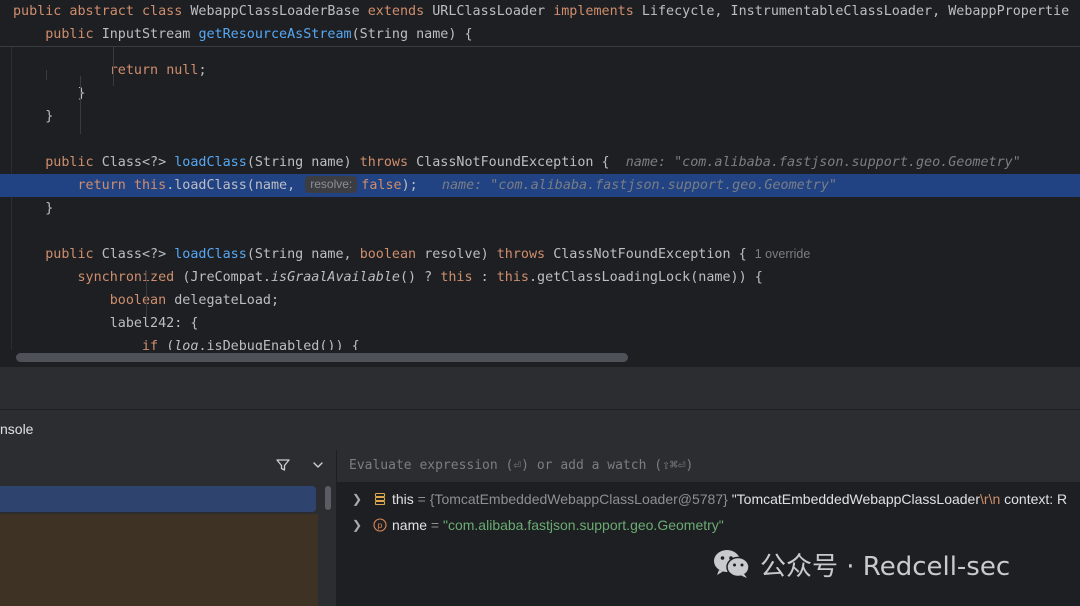  Describe the element at coordinates (226, 277) in the screenshot. I see `code-token: (JreCompat.` at that location.